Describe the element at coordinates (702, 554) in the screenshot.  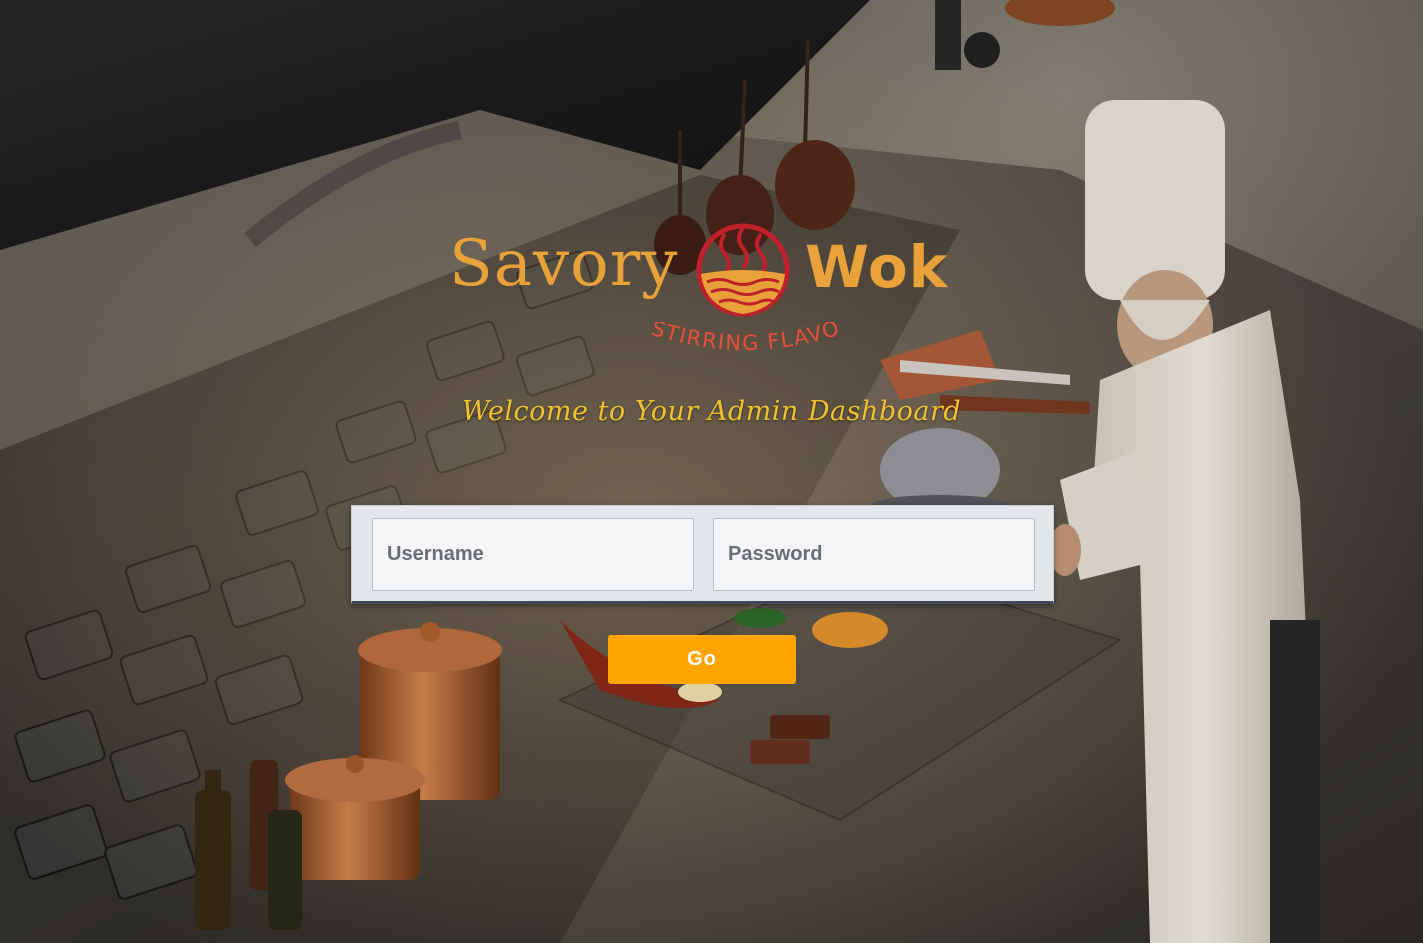
I see `login-form-panel` at that location.